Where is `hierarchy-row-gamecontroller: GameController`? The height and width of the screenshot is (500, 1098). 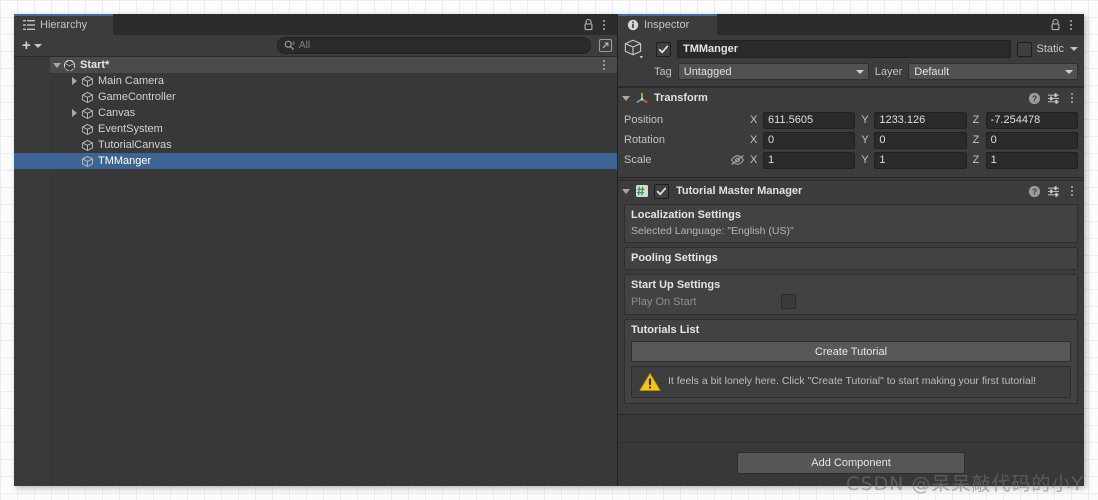
hierarchy-row-gamecontroller: GameController is located at coordinates (333, 97).